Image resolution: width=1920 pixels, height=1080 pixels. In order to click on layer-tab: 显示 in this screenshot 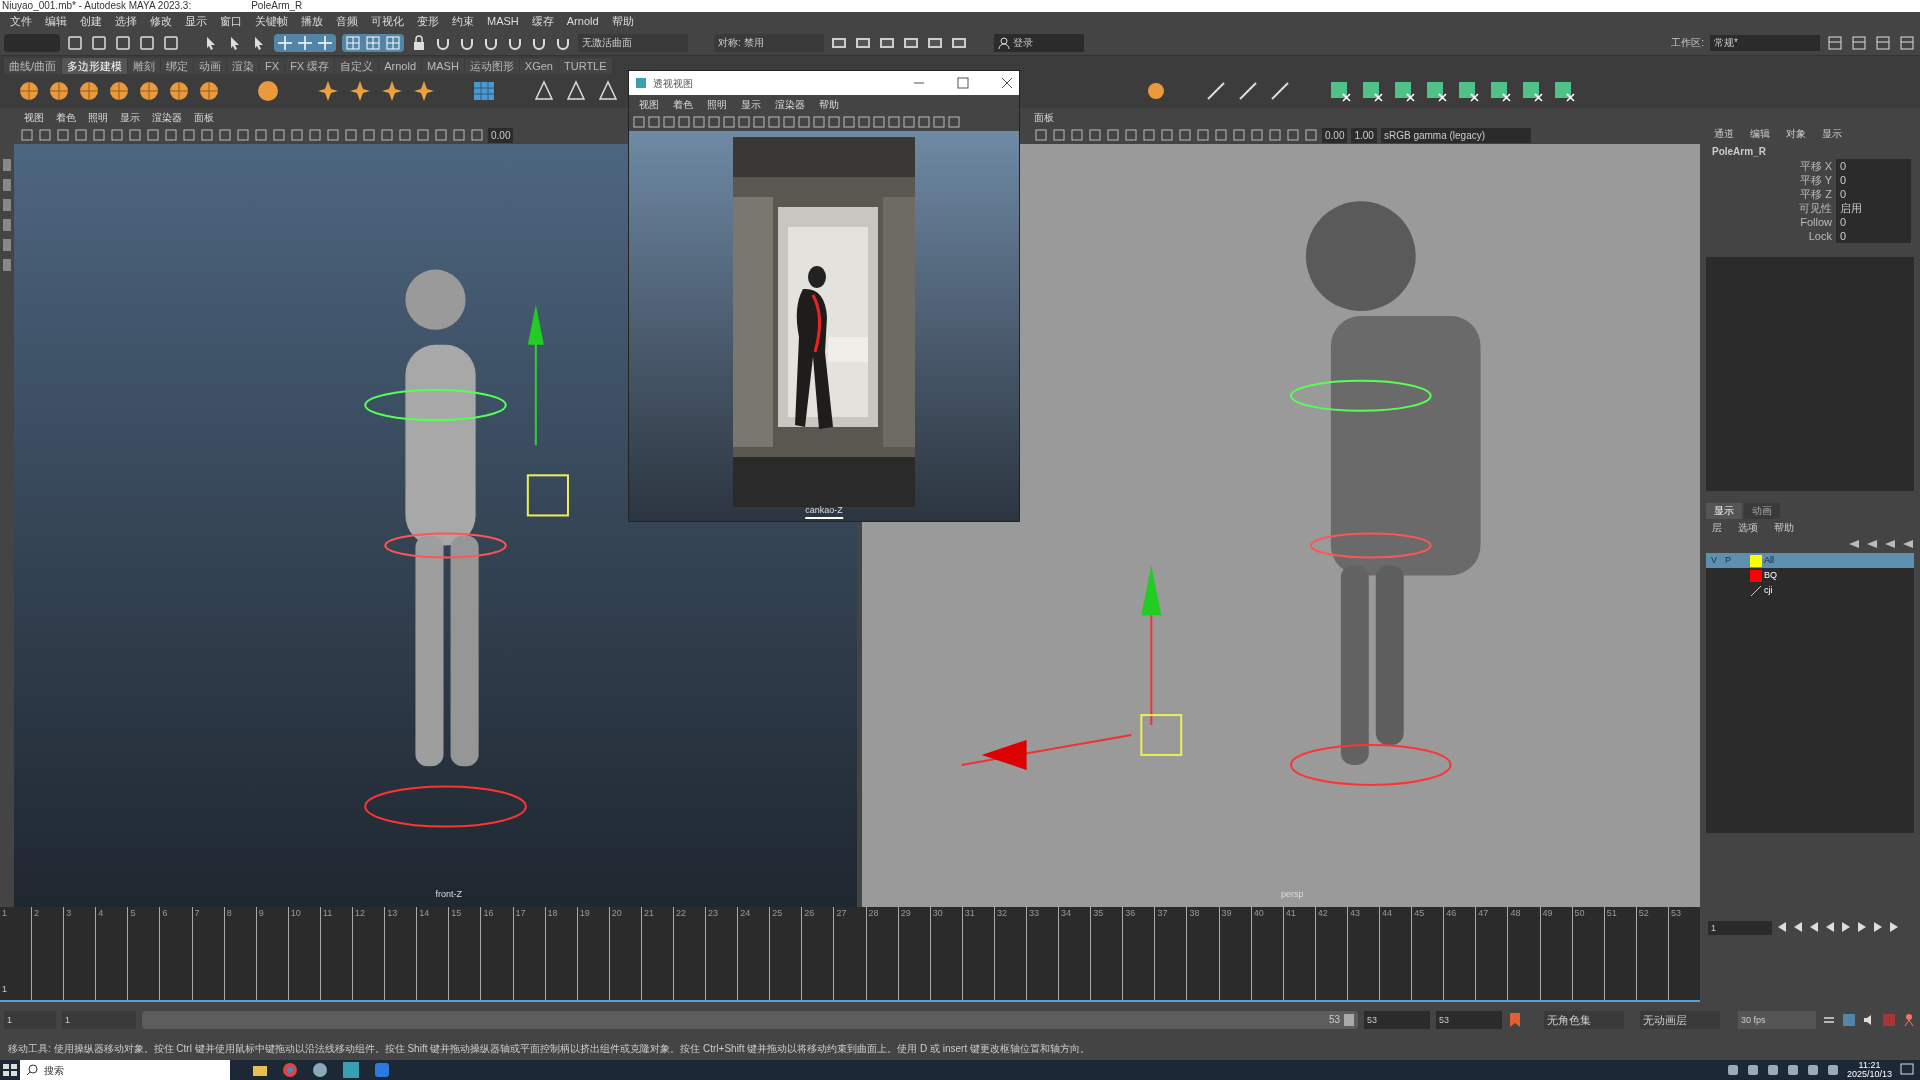, I will do `click(1724, 511)`.